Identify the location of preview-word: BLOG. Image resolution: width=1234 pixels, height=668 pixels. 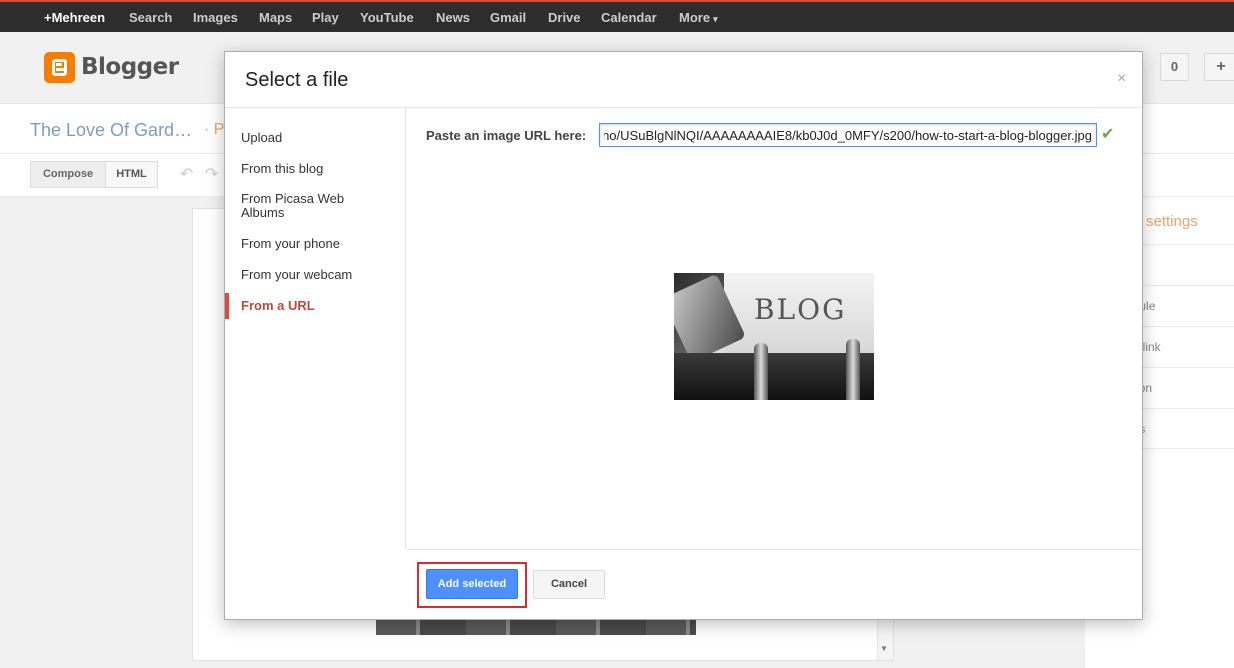
(800, 309).